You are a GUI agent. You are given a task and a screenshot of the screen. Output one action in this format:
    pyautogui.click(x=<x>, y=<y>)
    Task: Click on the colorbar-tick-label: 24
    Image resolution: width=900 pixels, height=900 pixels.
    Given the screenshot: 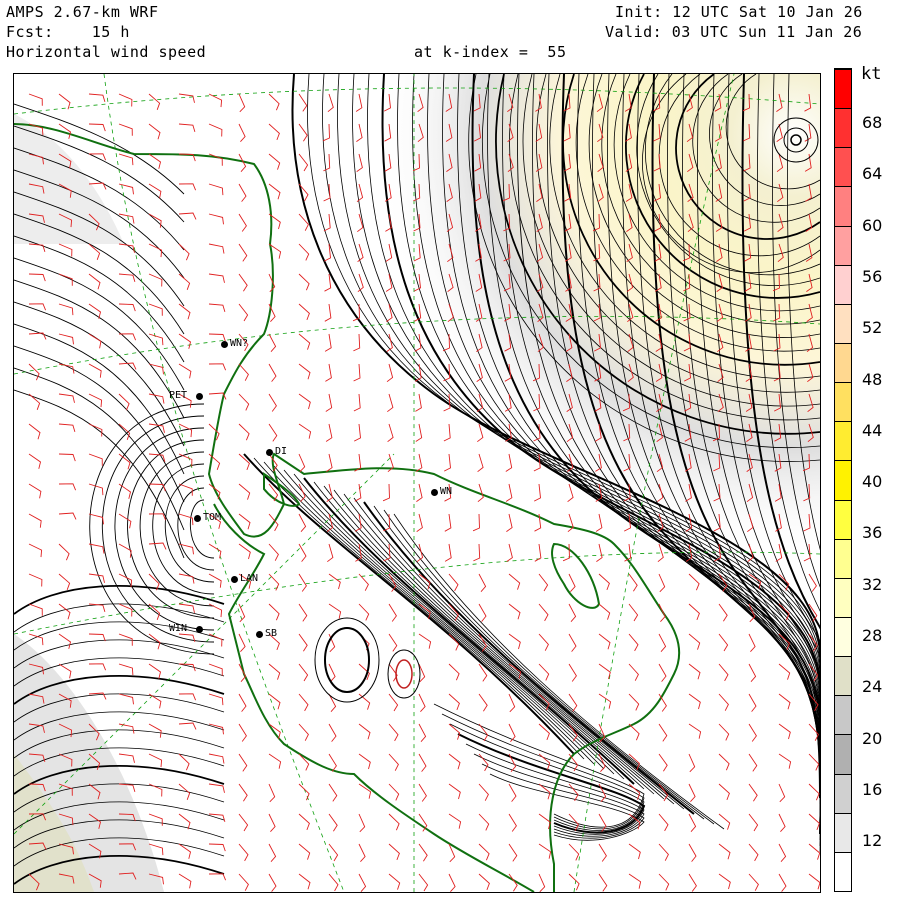 What is the action you would take?
    pyautogui.click(x=872, y=687)
    